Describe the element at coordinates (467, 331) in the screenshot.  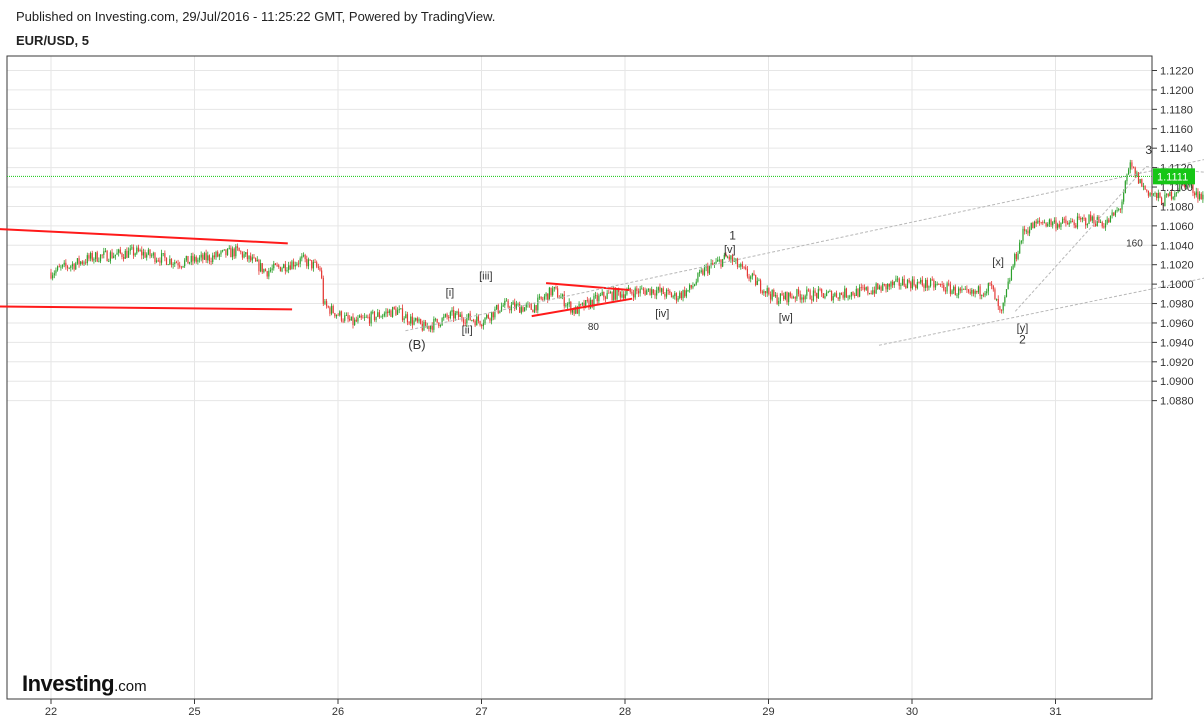
I see `wave-label: [ii]` at that location.